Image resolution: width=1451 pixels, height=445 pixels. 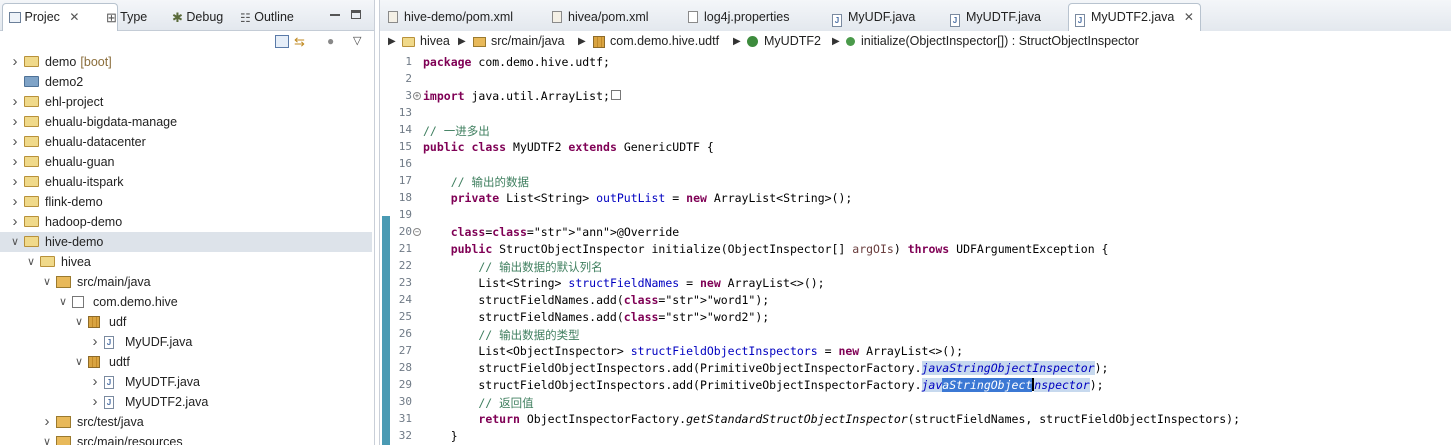 What do you see at coordinates (356, 14) in the screenshot?
I see `maximize-button` at bounding box center [356, 14].